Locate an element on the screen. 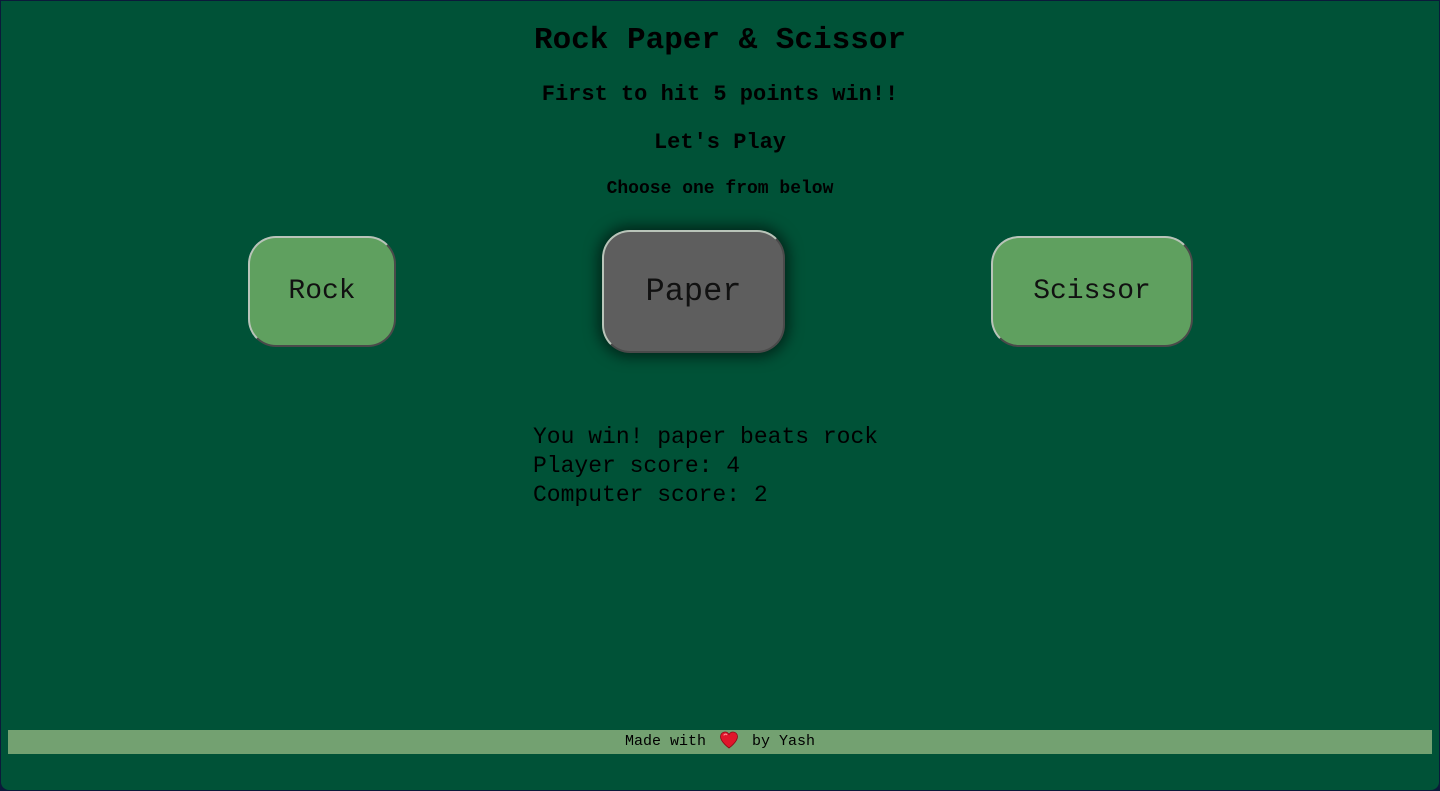  player-score: Player score: 4 is located at coordinates (637, 466).